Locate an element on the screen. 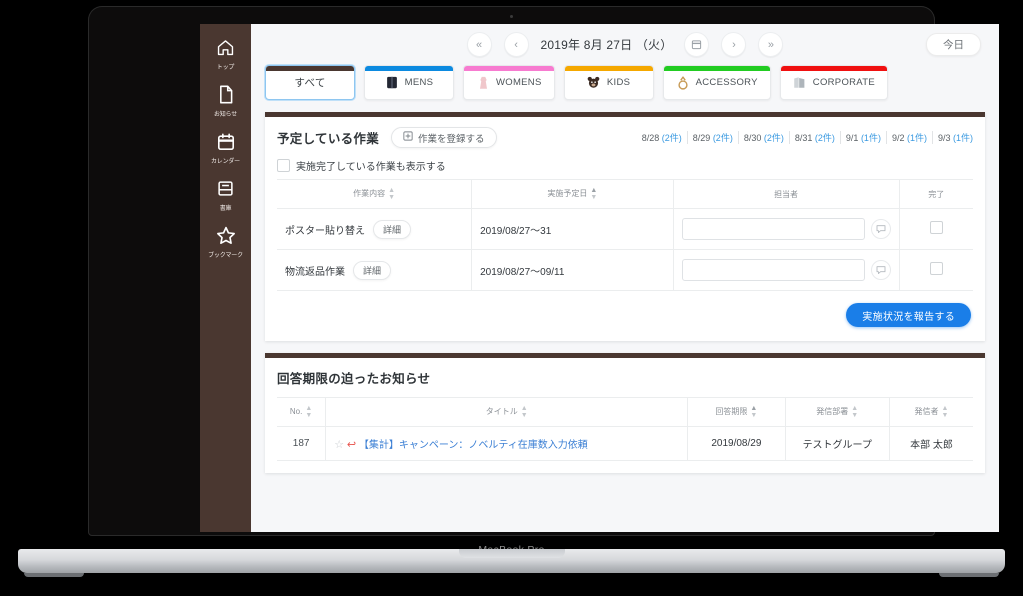  notice-title-link: 【集計】キャンペーン：ノベルティ在庫数入力依頼 is located at coordinates (473, 445).